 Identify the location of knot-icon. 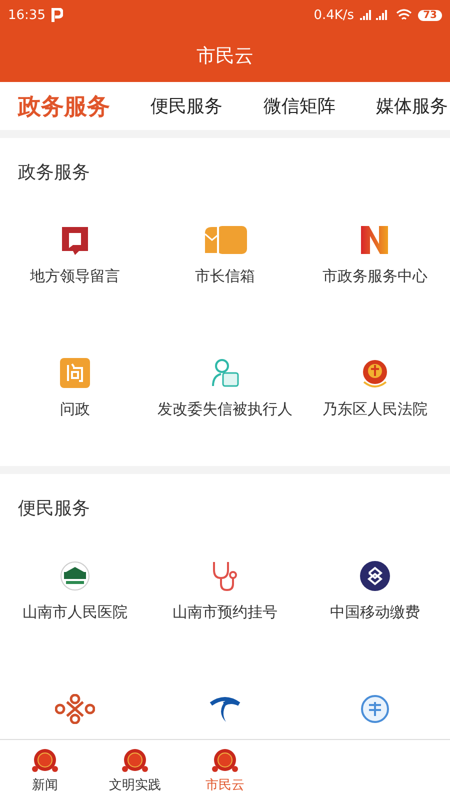
(75, 709).